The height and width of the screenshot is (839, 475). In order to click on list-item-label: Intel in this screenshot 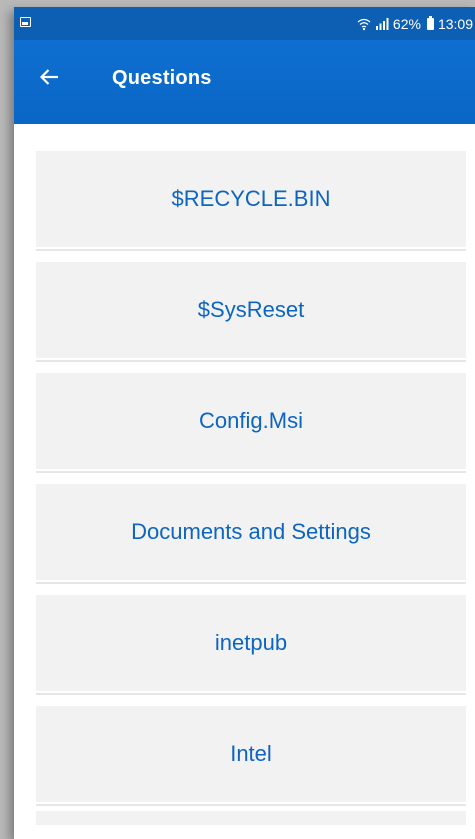, I will do `click(251, 753)`.